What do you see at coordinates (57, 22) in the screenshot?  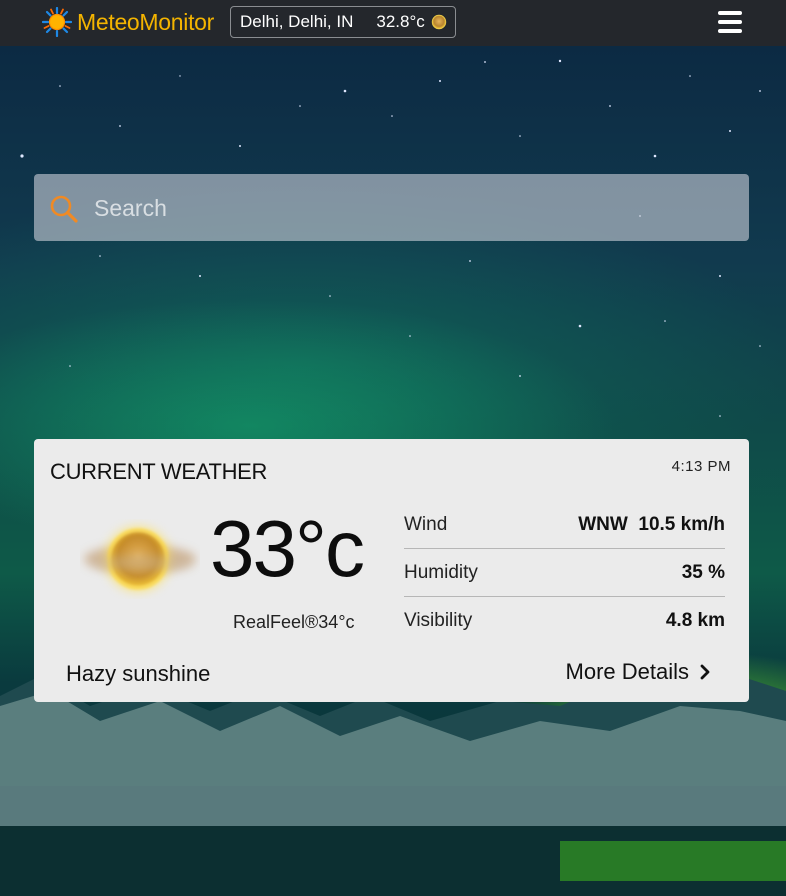 I see `sun-logo-icon` at bounding box center [57, 22].